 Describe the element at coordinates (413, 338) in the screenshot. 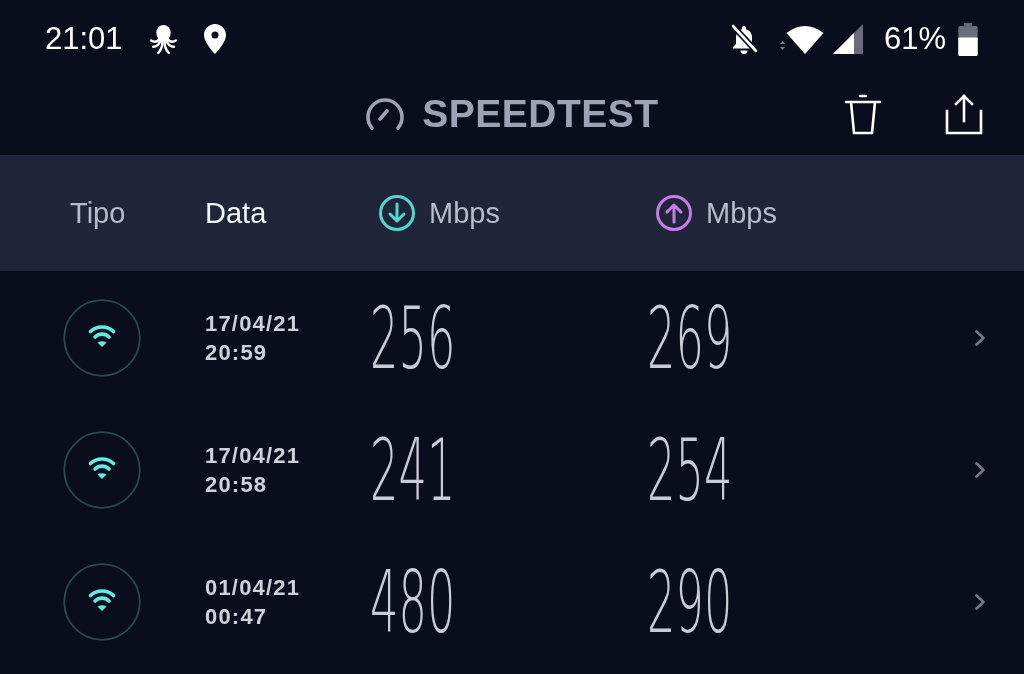

I see `download-speed-text: 256` at that location.